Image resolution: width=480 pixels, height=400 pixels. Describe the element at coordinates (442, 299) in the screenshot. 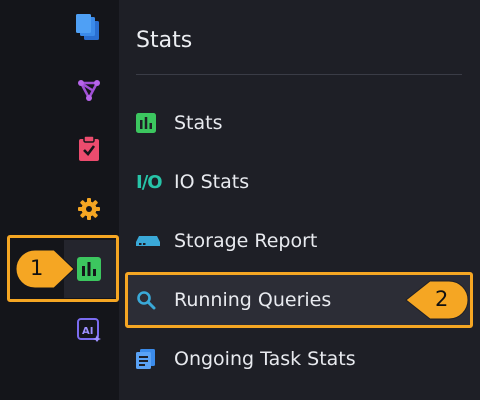

I see `callout-2-number: 2` at that location.